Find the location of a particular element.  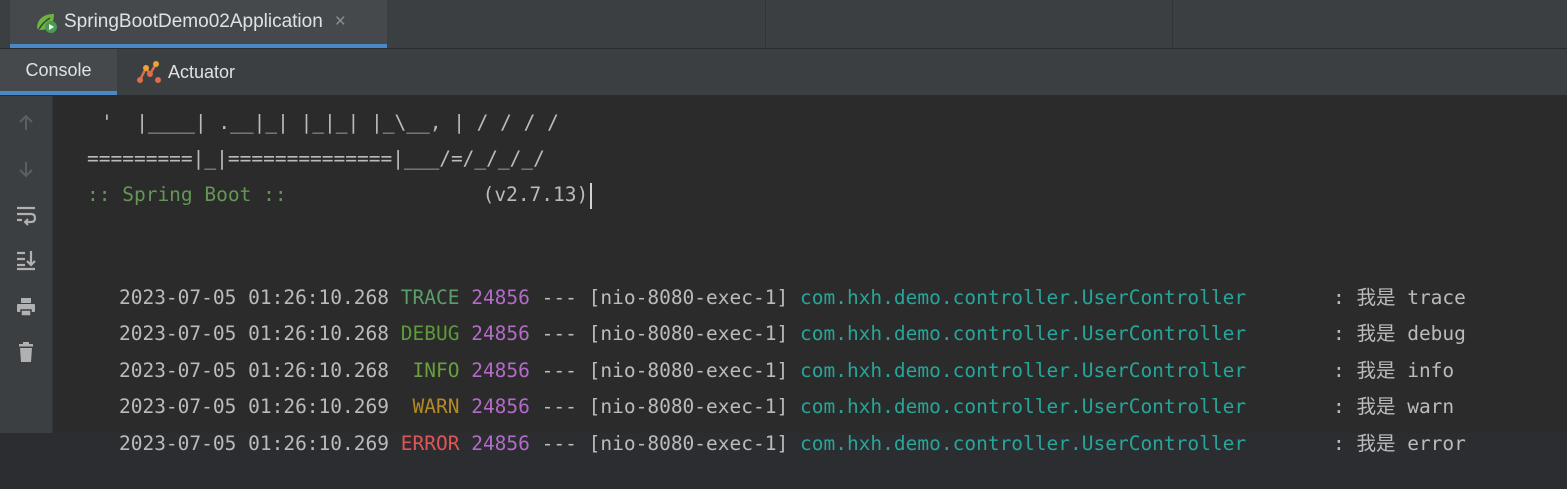

log-message: : 我是 error is located at coordinates (1399, 443).